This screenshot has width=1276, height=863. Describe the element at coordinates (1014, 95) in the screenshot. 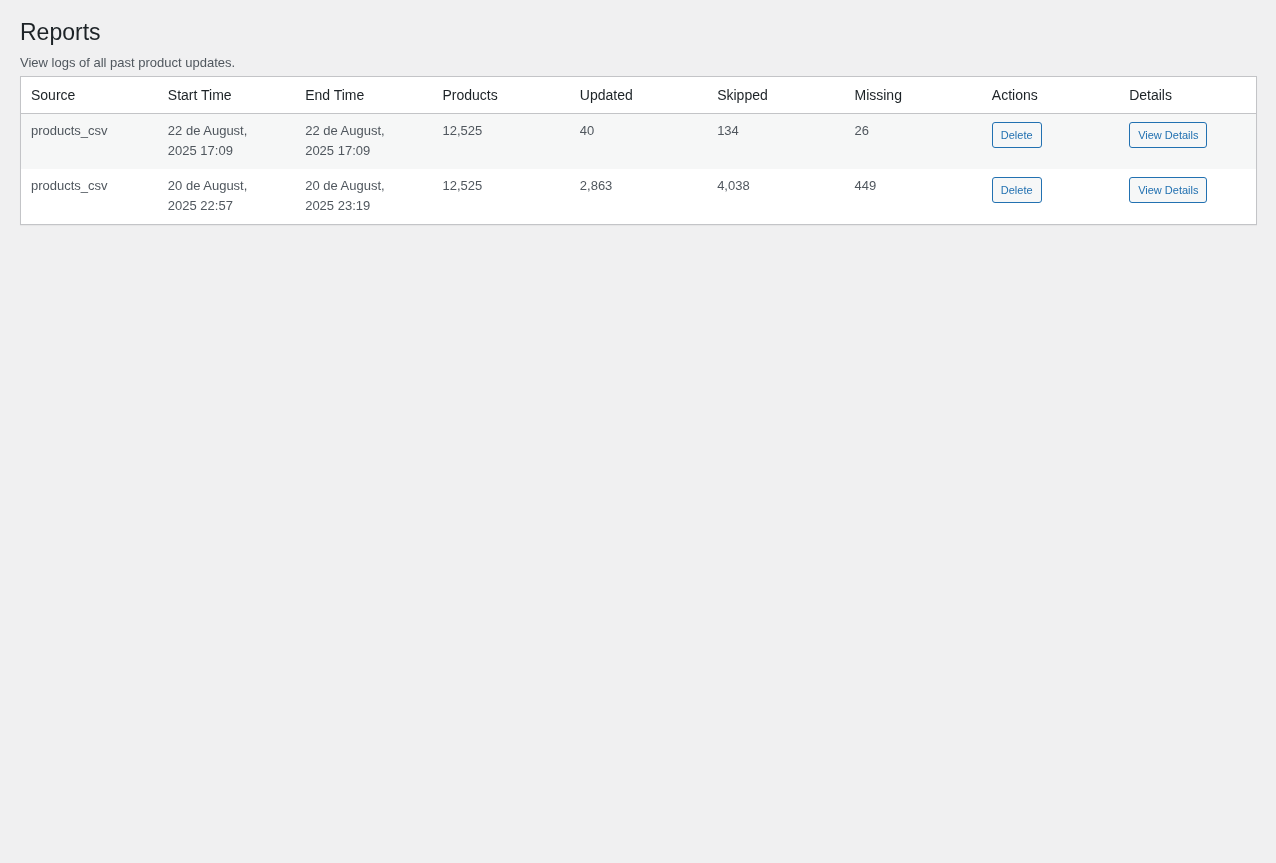

I see `column-header: Actions` at that location.